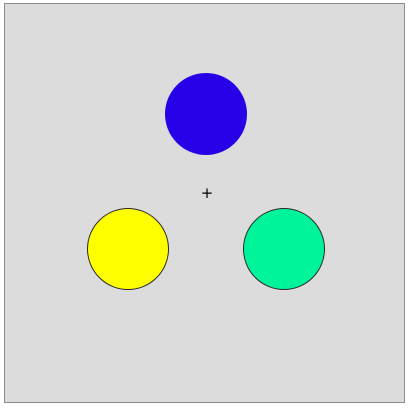  Describe the element at coordinates (207, 193) in the screenshot. I see `fixation-cross: +` at that location.